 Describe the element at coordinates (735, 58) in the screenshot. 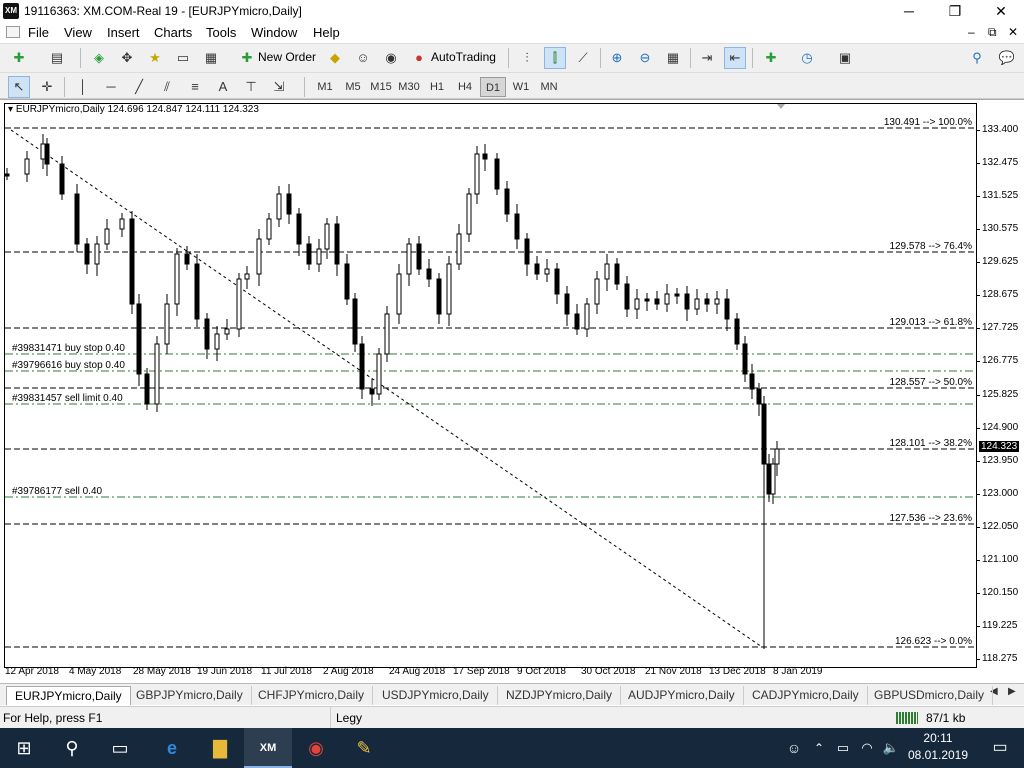

I see `chart-shift-icon: ⇤` at that location.